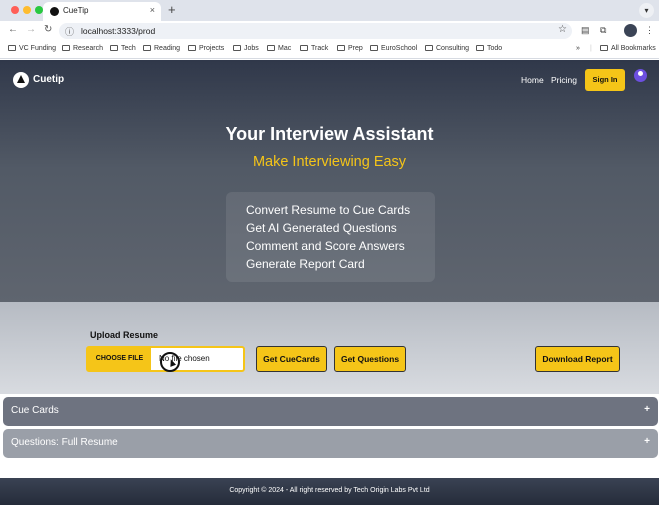 This screenshot has height=505, width=659. What do you see at coordinates (152, 10) in the screenshot?
I see `tab-close-icon: ×` at bounding box center [152, 10].